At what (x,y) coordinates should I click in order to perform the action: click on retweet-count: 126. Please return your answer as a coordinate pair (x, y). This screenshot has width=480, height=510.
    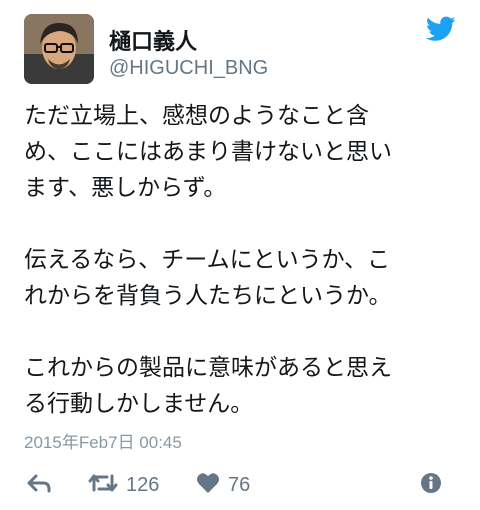
    Looking at the image, I should click on (143, 484).